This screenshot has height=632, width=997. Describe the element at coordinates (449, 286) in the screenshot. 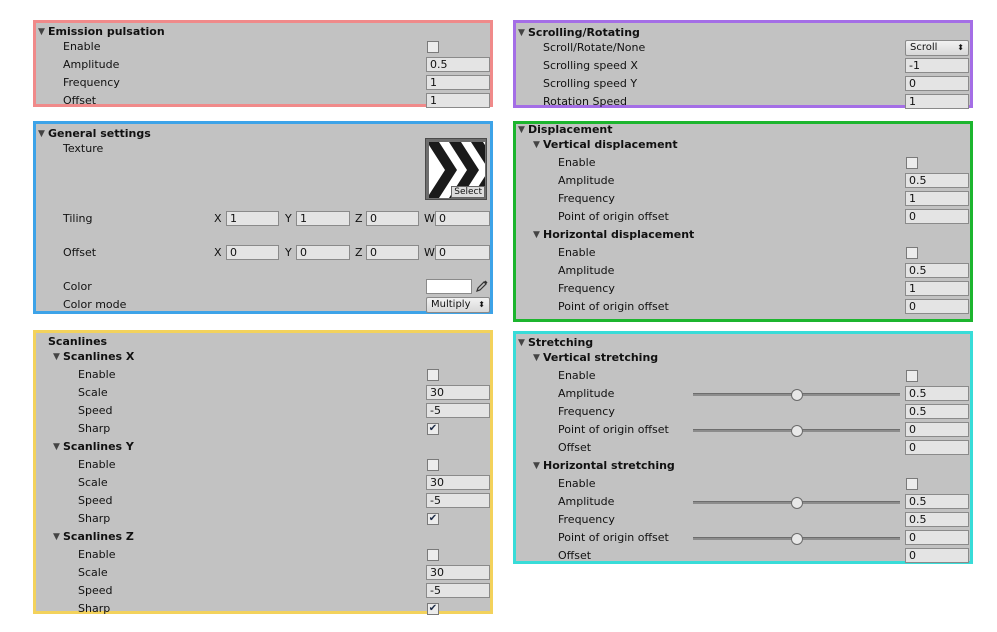

I see `color-swatch` at that location.